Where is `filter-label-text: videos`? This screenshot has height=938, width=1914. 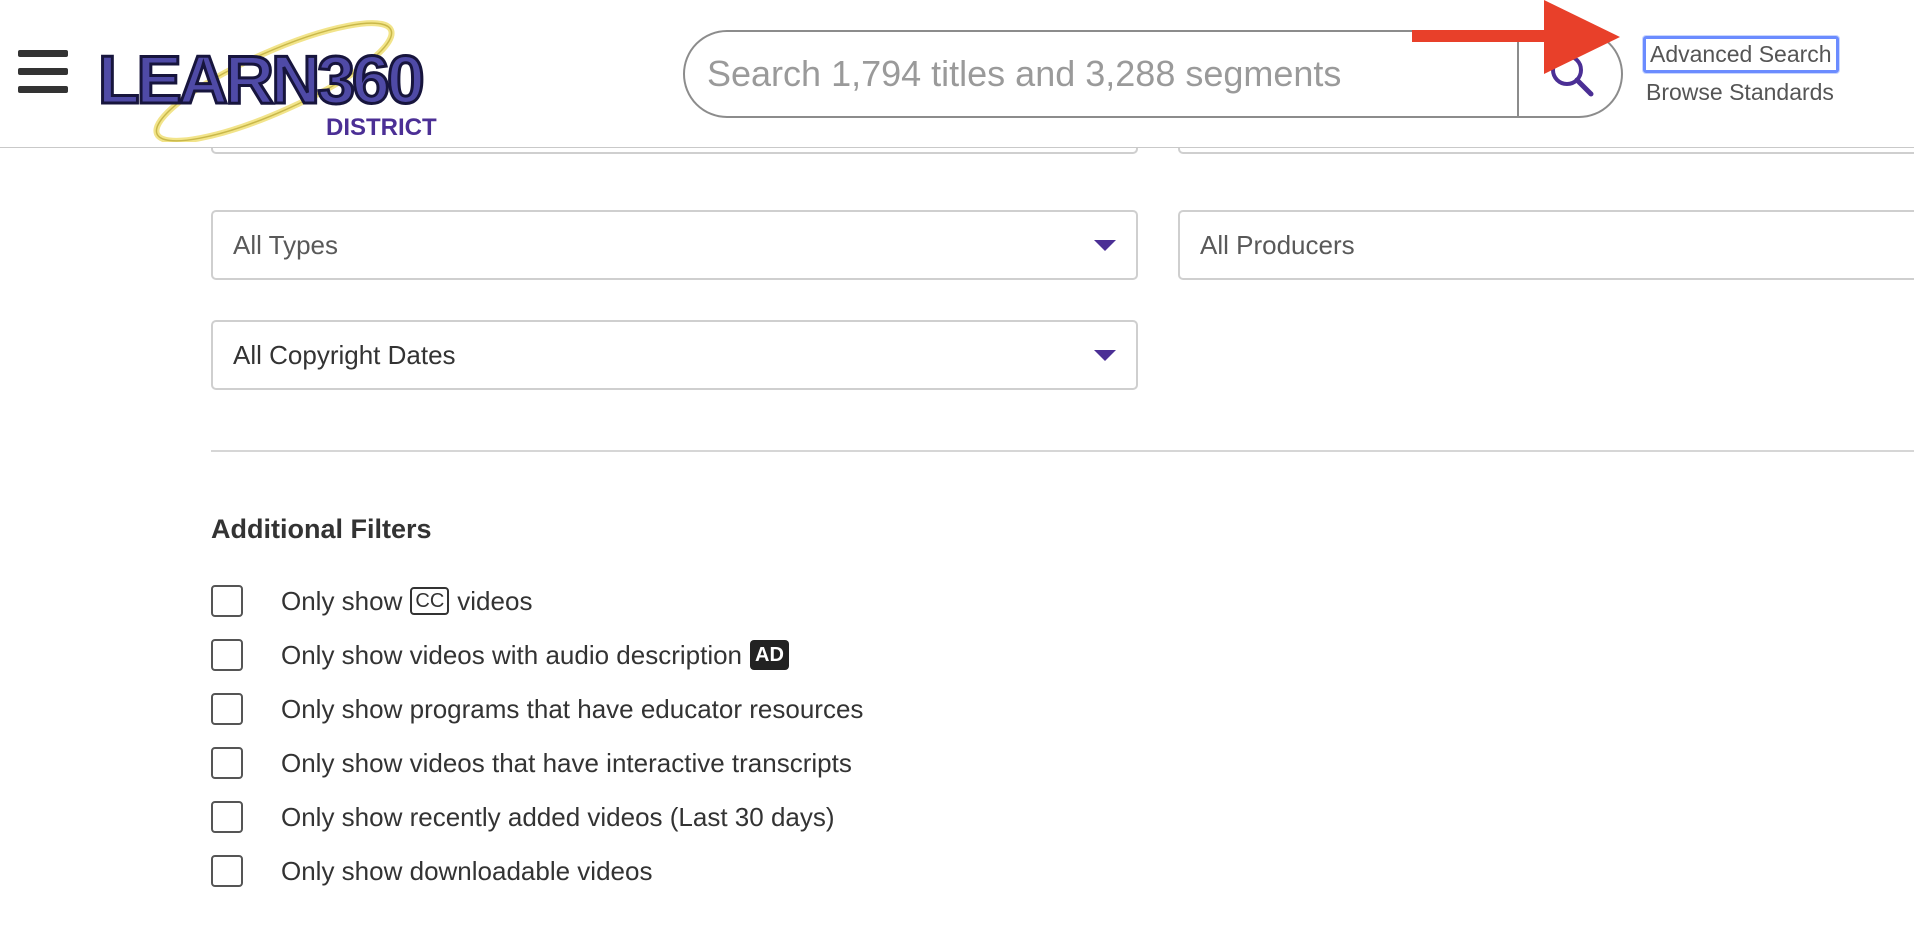
filter-label-text: videos is located at coordinates (495, 600).